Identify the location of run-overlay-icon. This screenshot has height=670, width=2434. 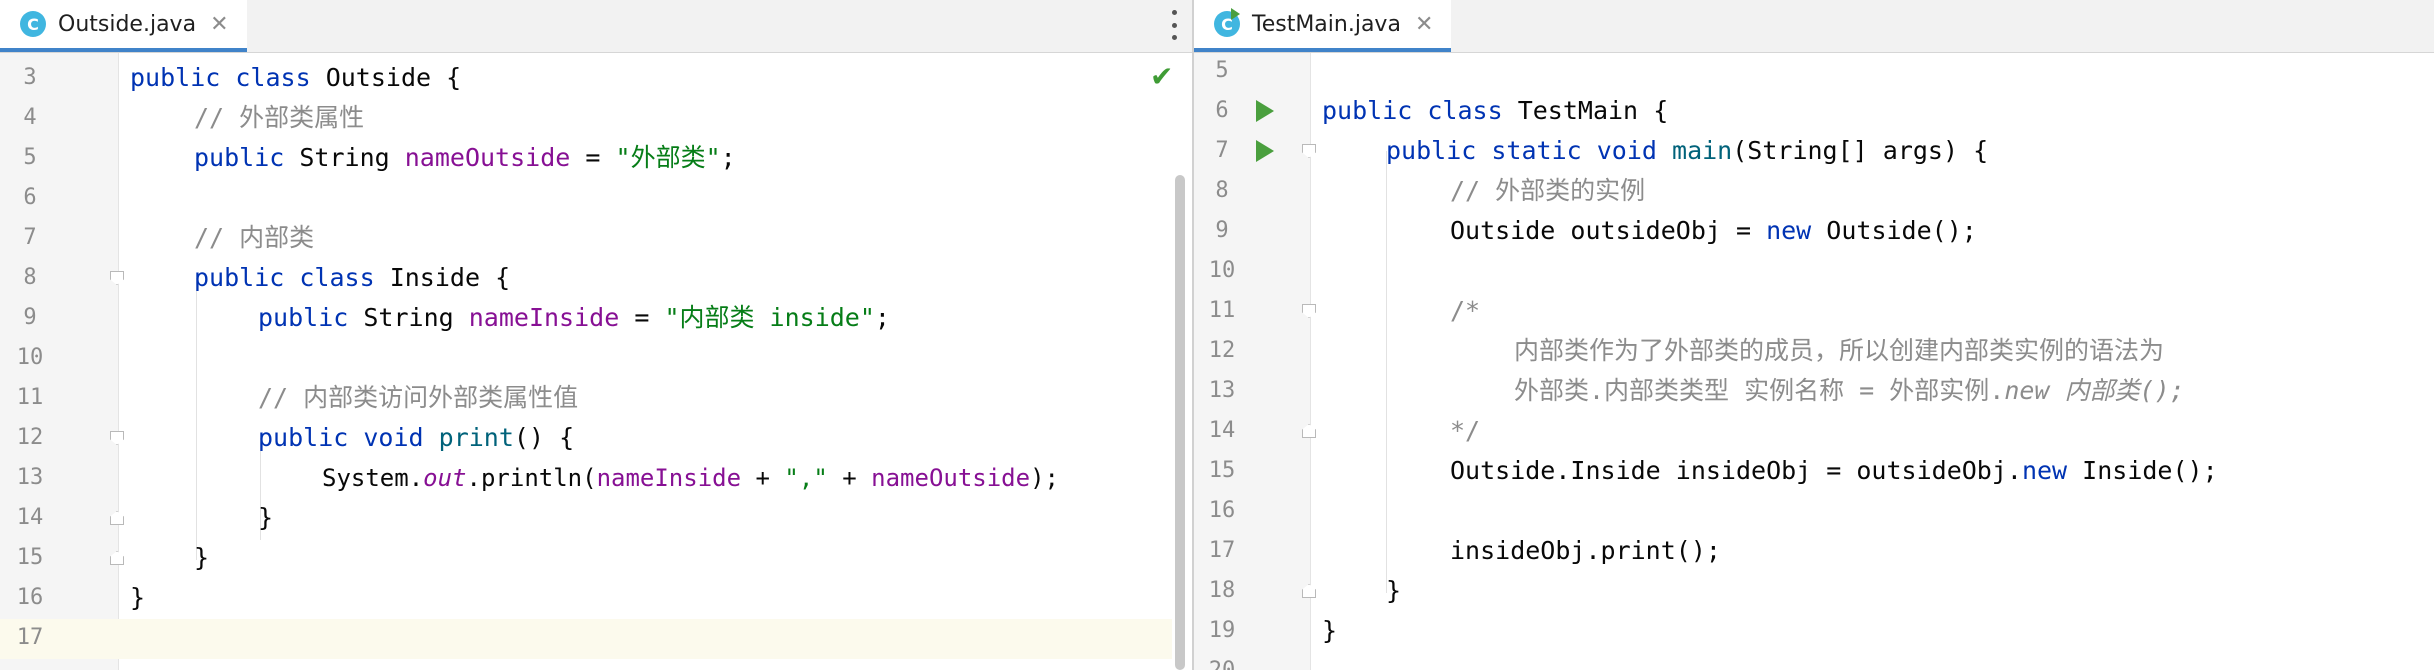
(1235, 14).